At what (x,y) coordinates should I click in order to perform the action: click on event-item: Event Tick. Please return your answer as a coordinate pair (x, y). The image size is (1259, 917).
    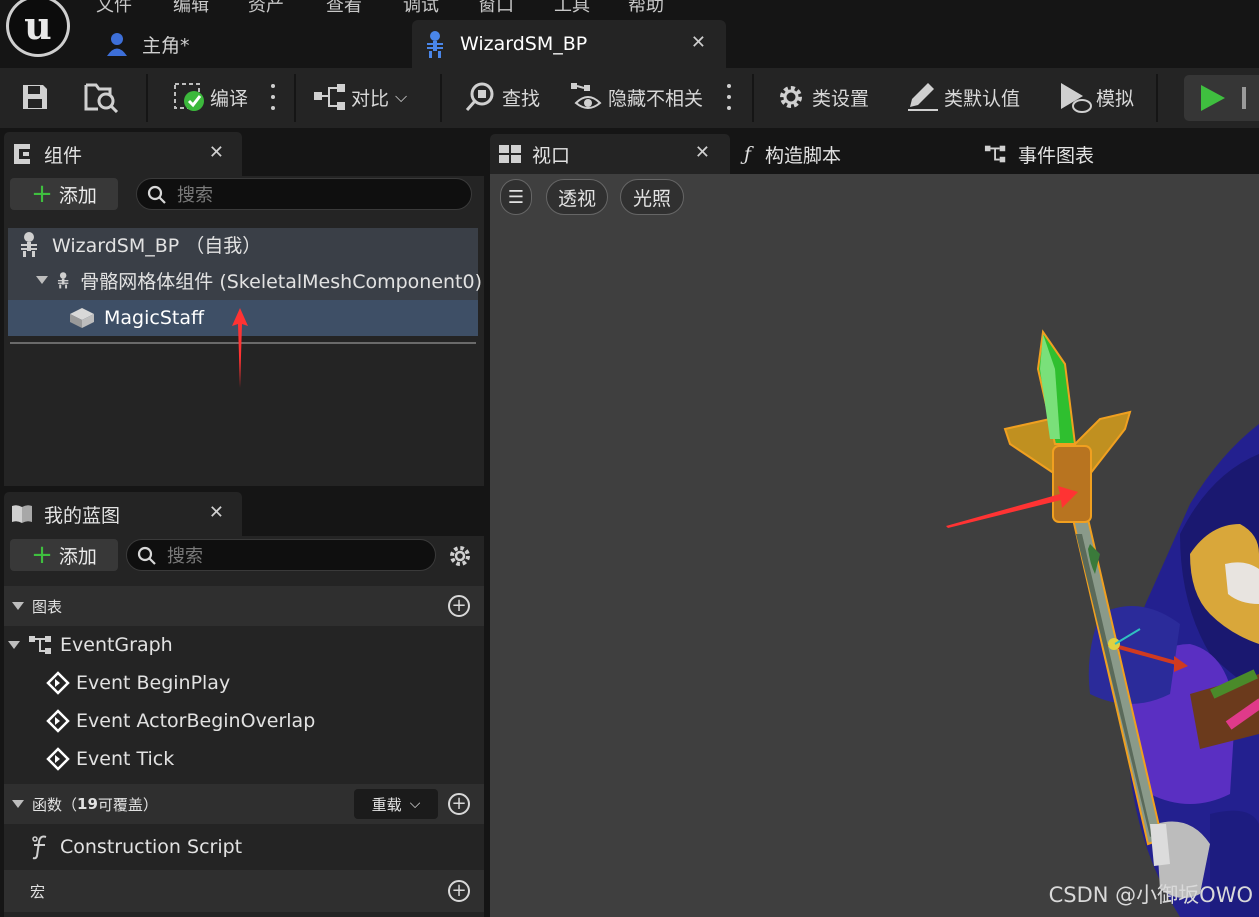
    Looking at the image, I should click on (110, 759).